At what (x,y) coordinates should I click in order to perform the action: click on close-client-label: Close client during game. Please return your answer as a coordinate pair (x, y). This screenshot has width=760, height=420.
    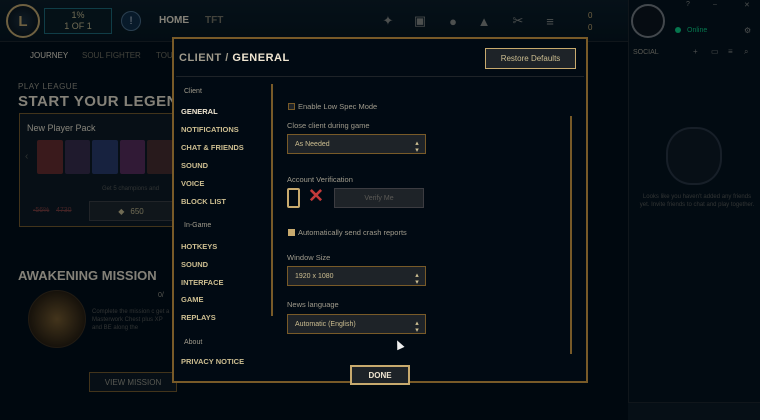
    Looking at the image, I should click on (328, 125).